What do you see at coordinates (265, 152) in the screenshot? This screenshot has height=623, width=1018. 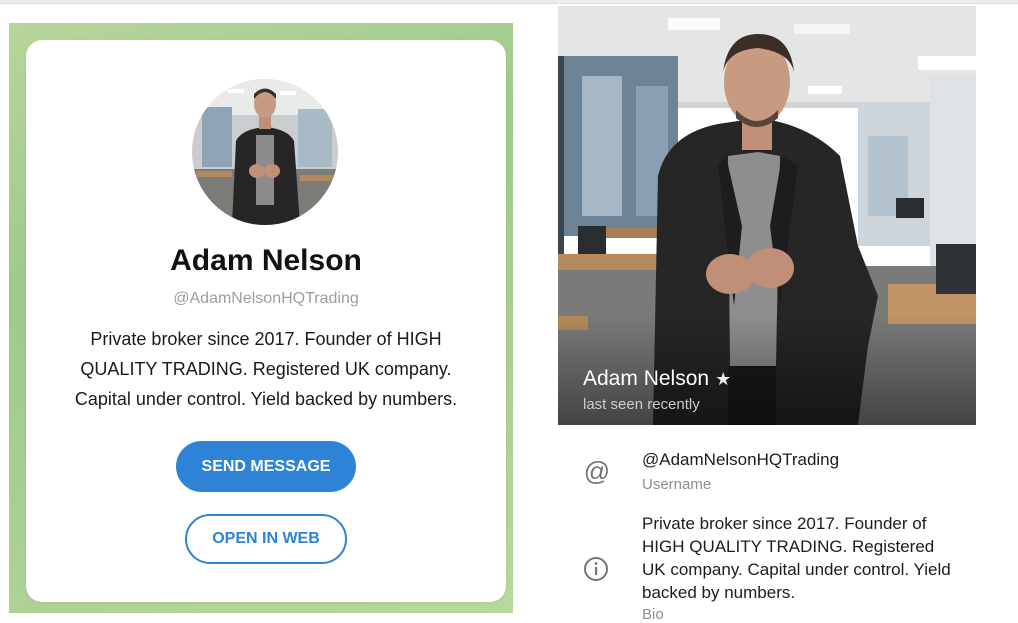 I see `avatar` at bounding box center [265, 152].